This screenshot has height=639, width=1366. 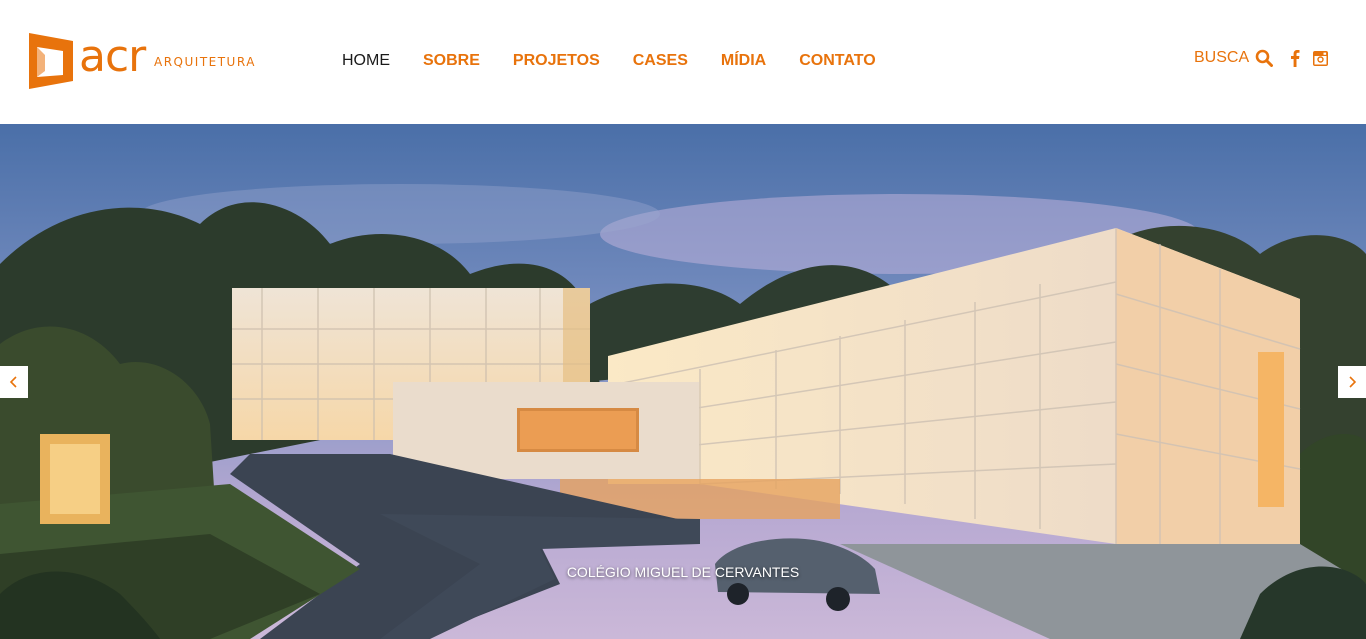 I want to click on slider-prev-button, so click(x=14, y=382).